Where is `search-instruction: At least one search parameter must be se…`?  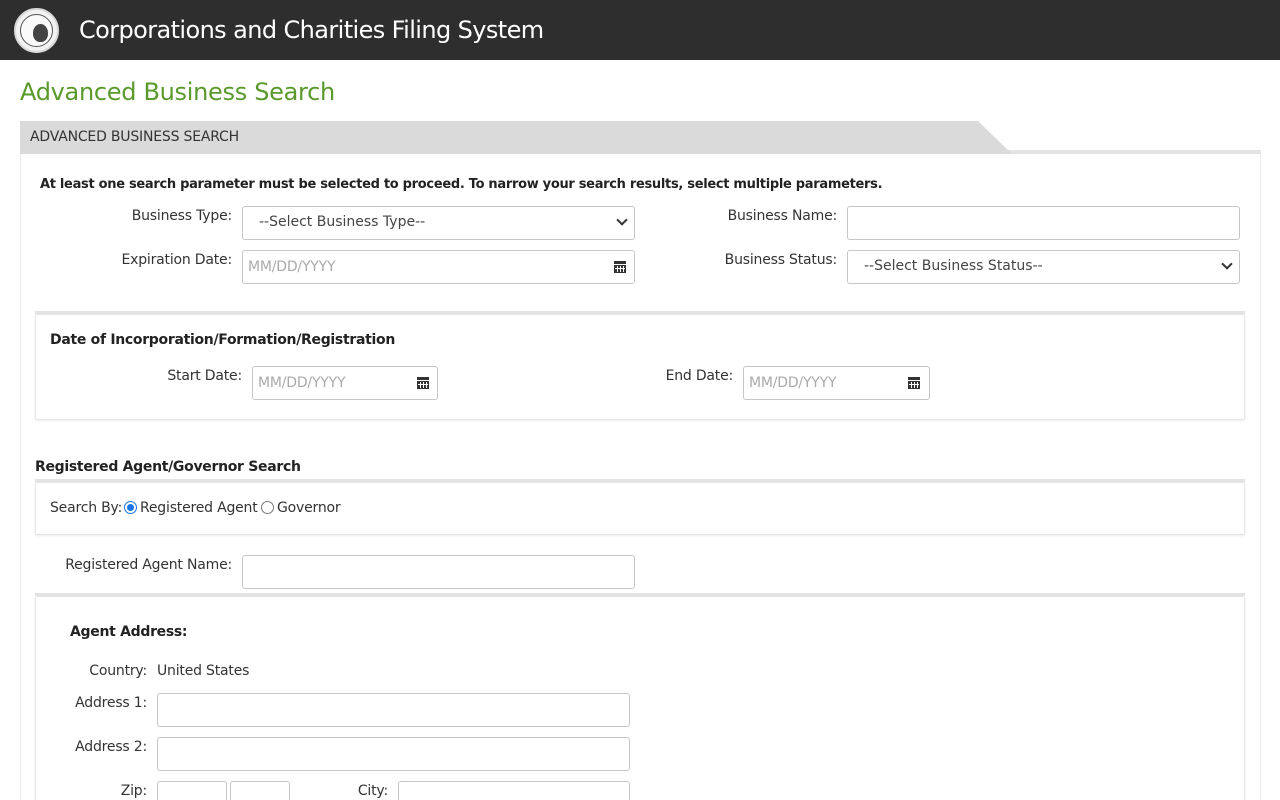
search-instruction: At least one search parameter must be se… is located at coordinates (461, 184).